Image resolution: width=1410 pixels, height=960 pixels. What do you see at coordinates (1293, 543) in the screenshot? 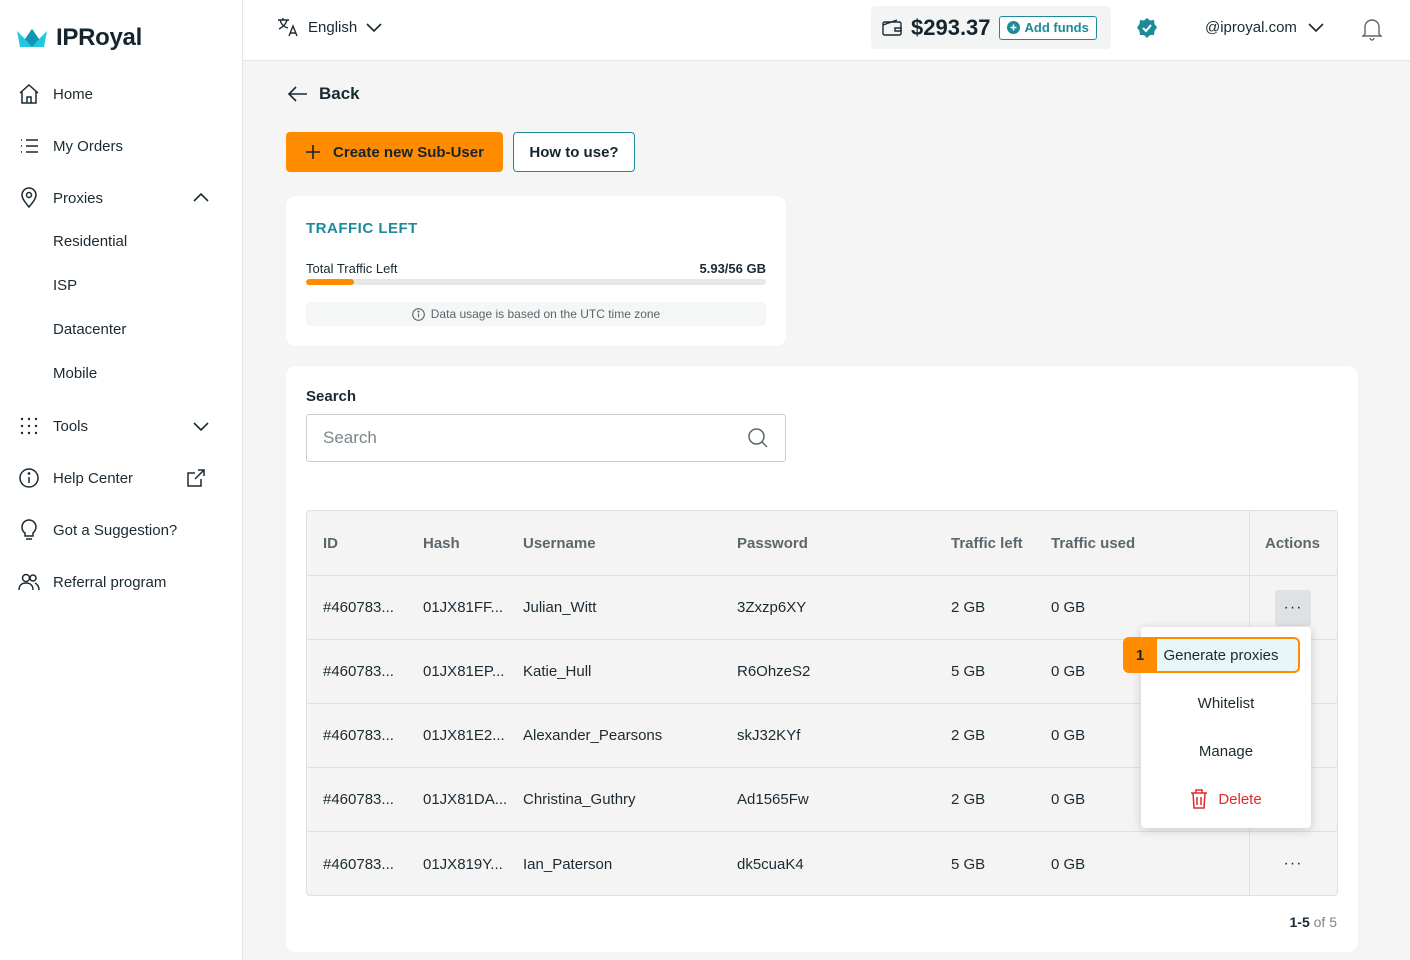
I see `col-header-actions: Actions` at bounding box center [1293, 543].